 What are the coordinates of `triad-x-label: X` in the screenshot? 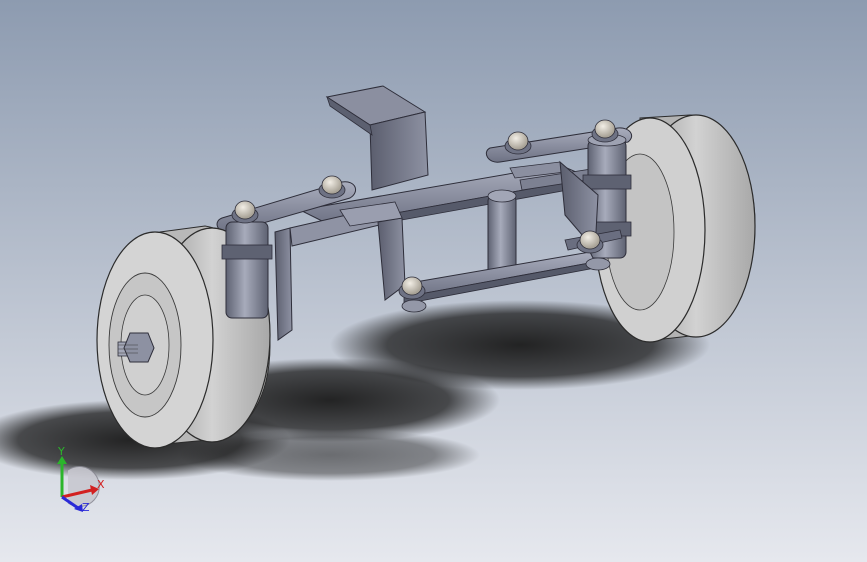 It's located at (101, 484).